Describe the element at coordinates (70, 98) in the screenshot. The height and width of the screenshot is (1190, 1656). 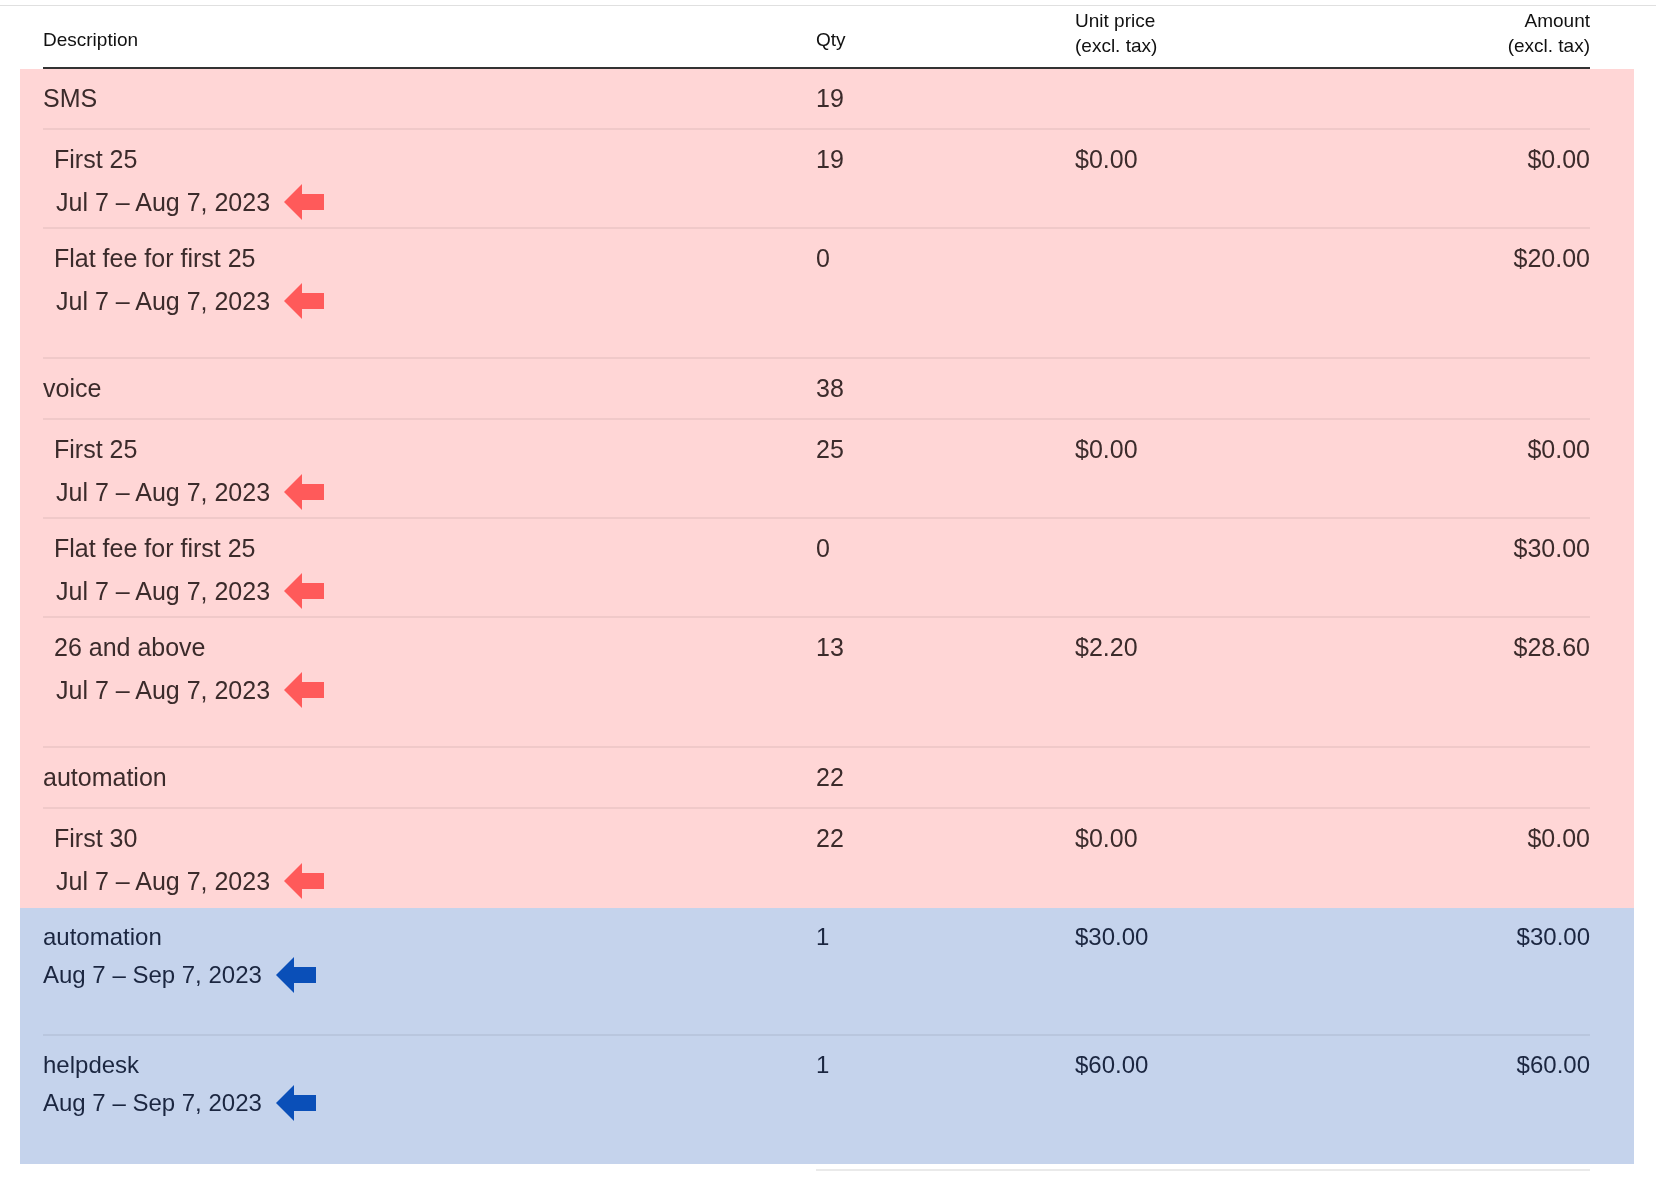
I see `item-description: SMS` at that location.